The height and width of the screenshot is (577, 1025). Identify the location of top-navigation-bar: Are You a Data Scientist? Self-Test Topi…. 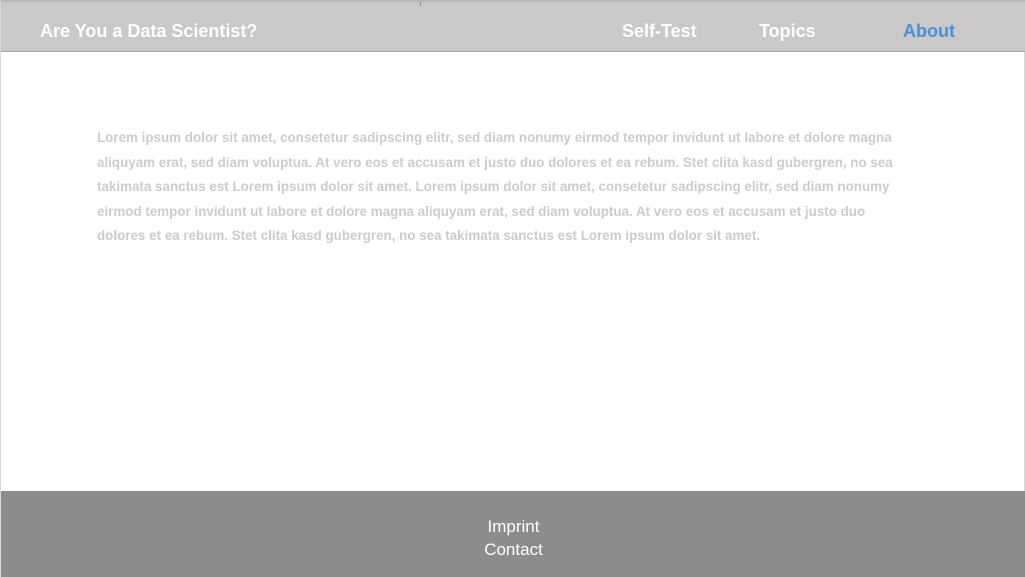
(513, 26).